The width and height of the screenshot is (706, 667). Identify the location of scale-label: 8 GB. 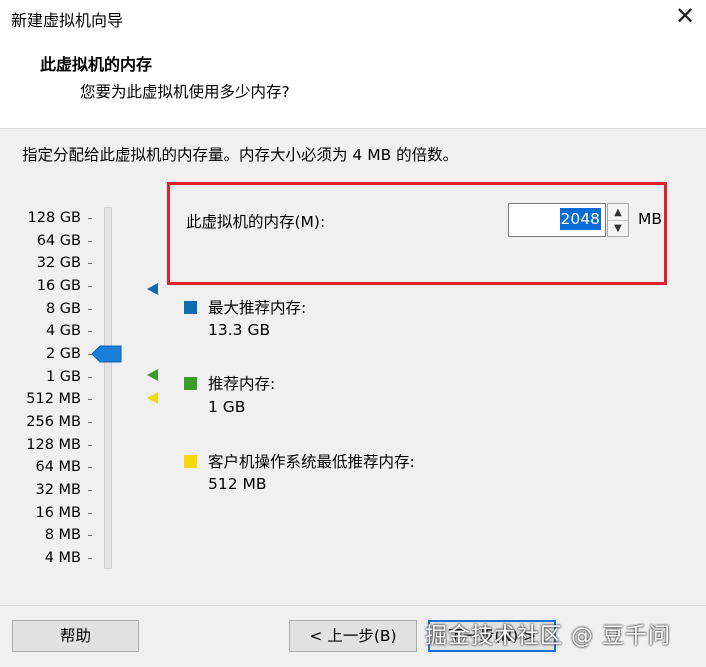
(63, 308).